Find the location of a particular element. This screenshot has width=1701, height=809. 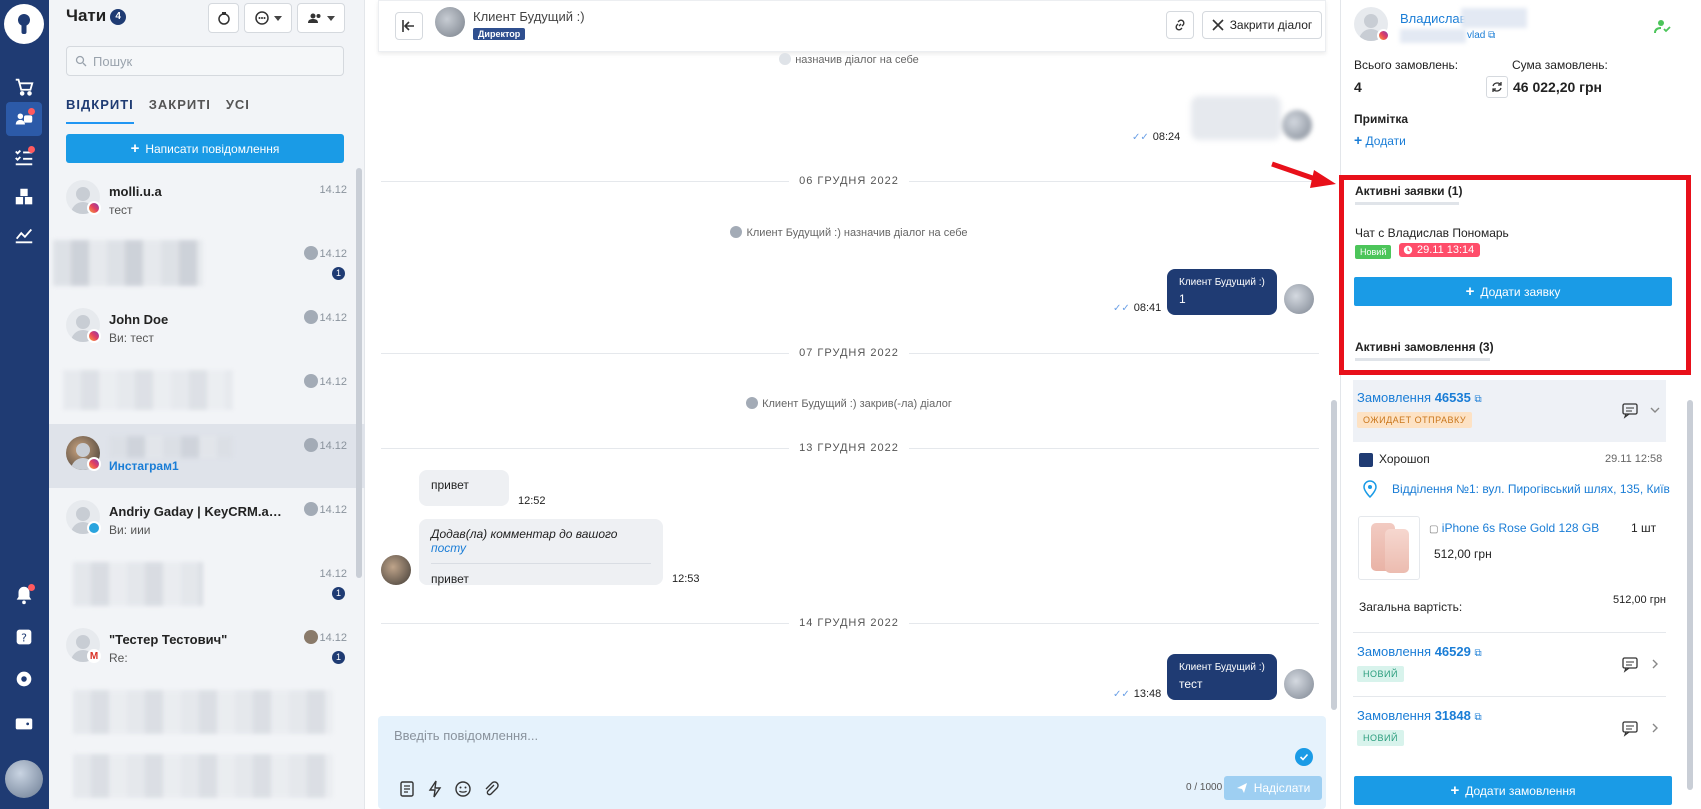

order-prefix: Замовлення is located at coordinates (1394, 651).